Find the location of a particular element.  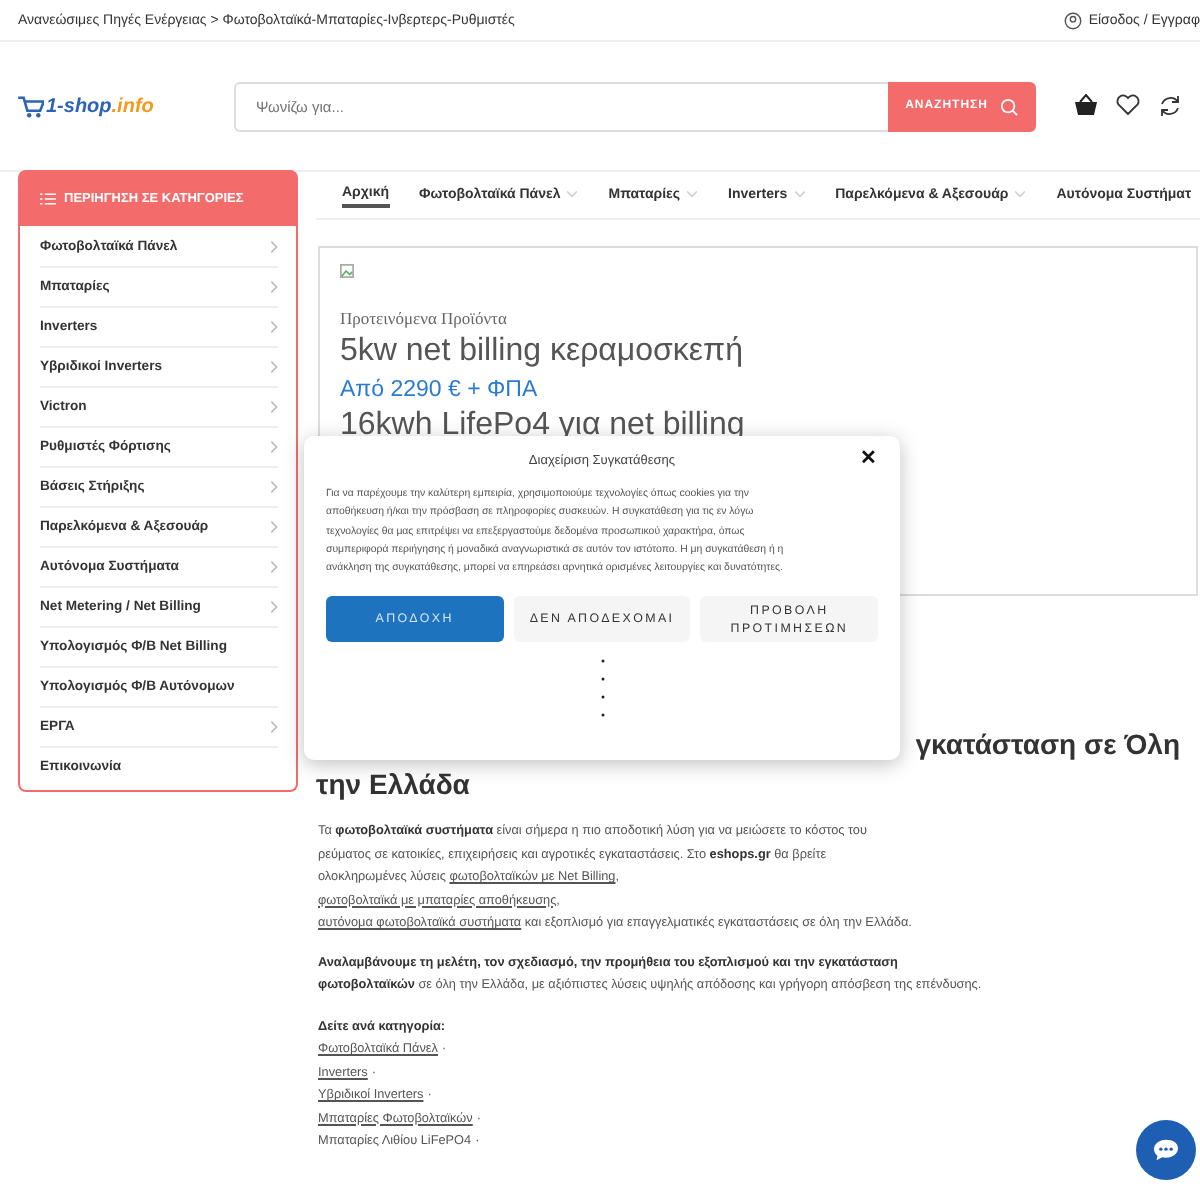

refresh-icon is located at coordinates (1170, 106).